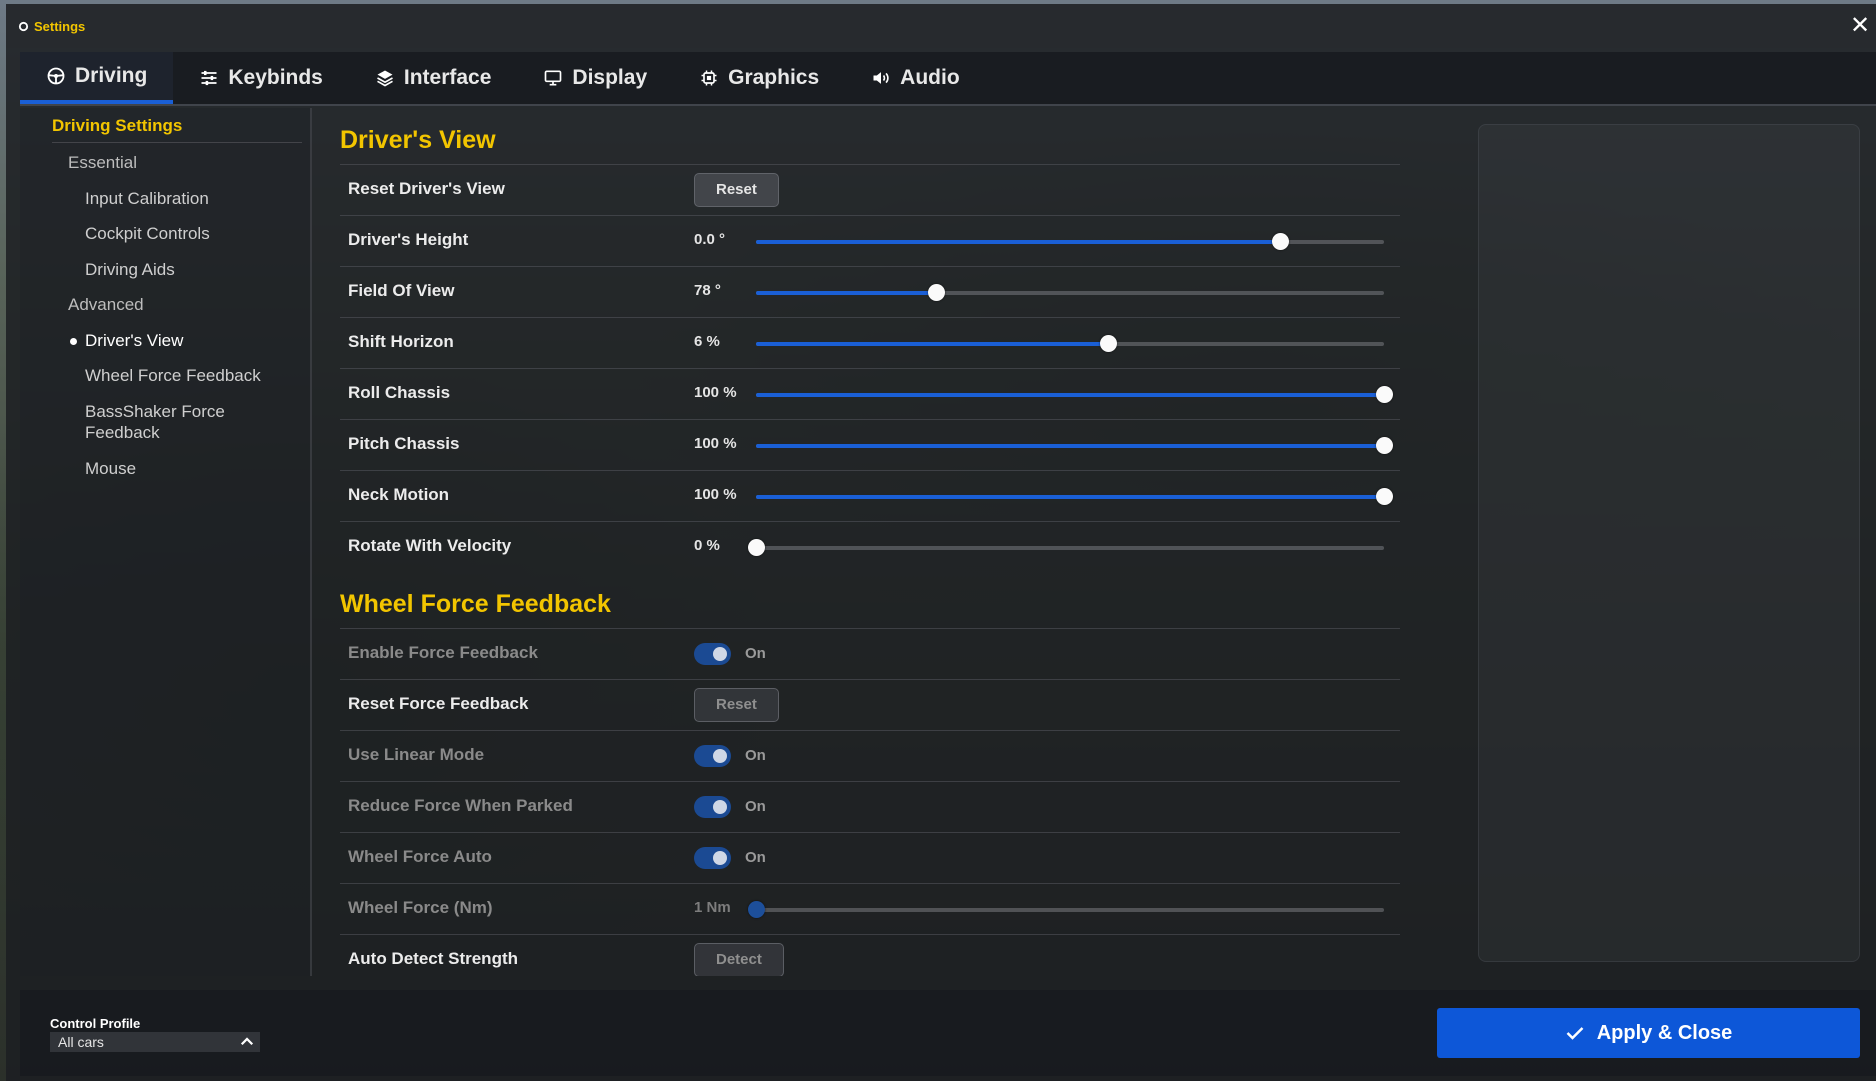 The image size is (1876, 1081). Describe the element at coordinates (275, 77) in the screenshot. I see `tab-label: Keybinds` at that location.